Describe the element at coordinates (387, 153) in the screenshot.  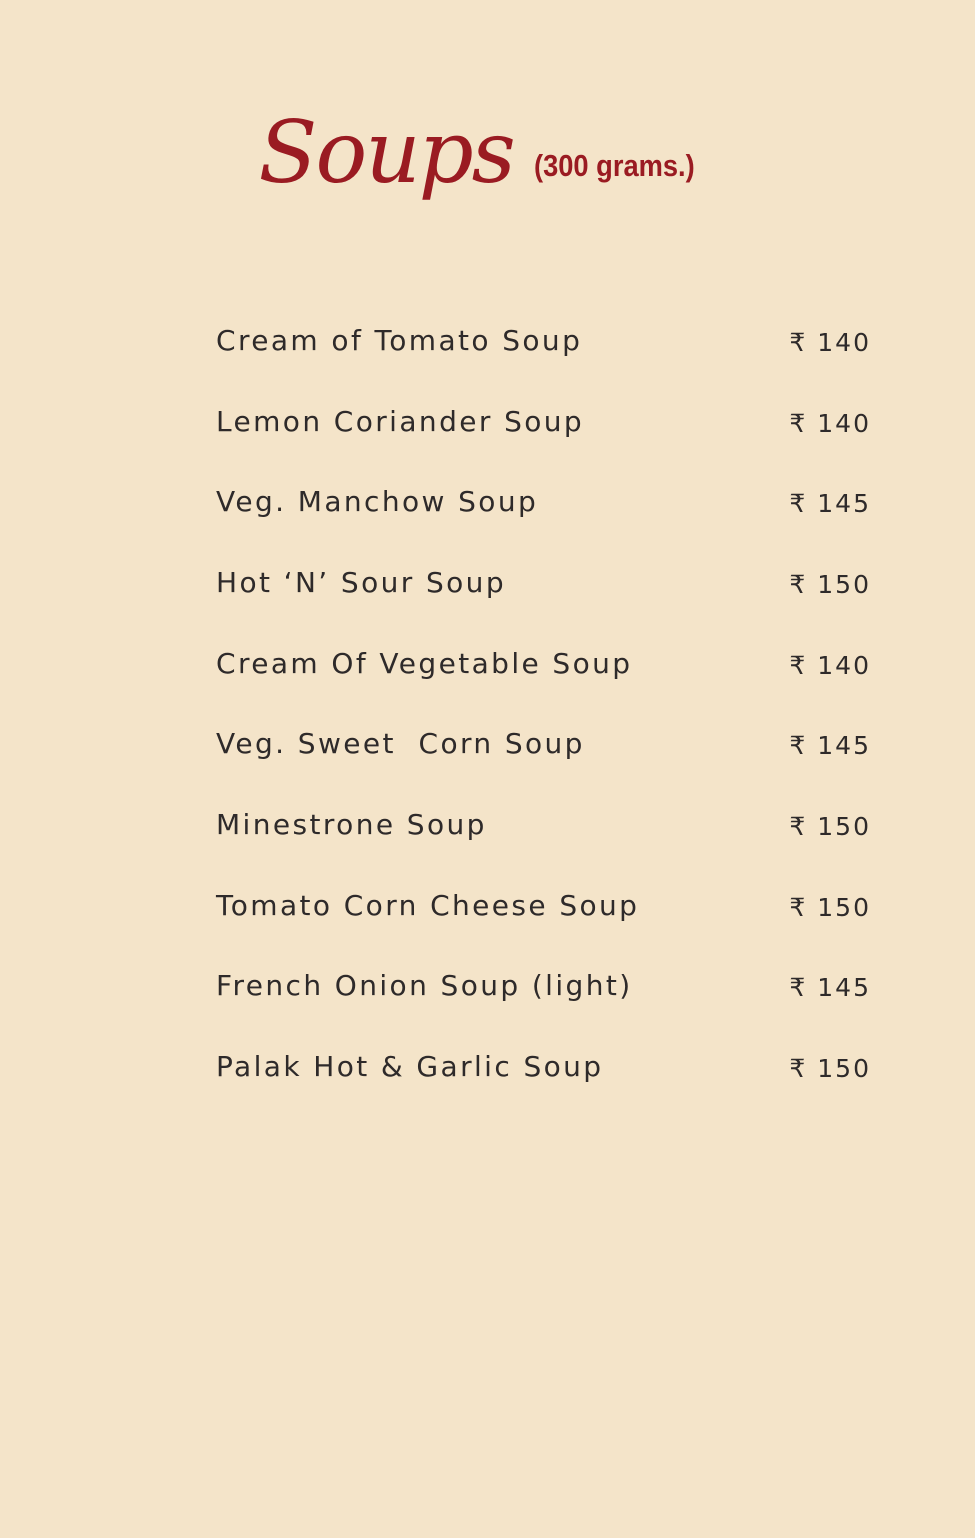
I see `section-title: Soups` at that location.